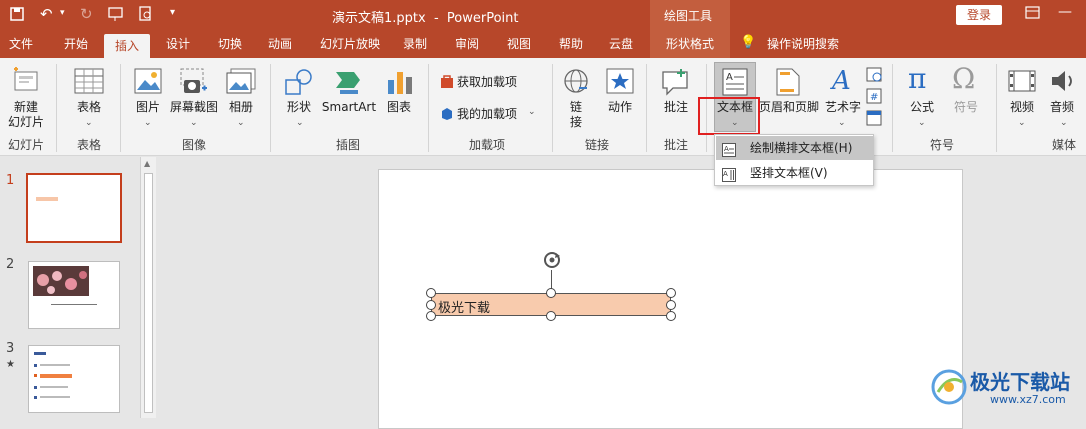  What do you see at coordinates (671, 293) in the screenshot?
I see `resize-handle-ne` at bounding box center [671, 293].